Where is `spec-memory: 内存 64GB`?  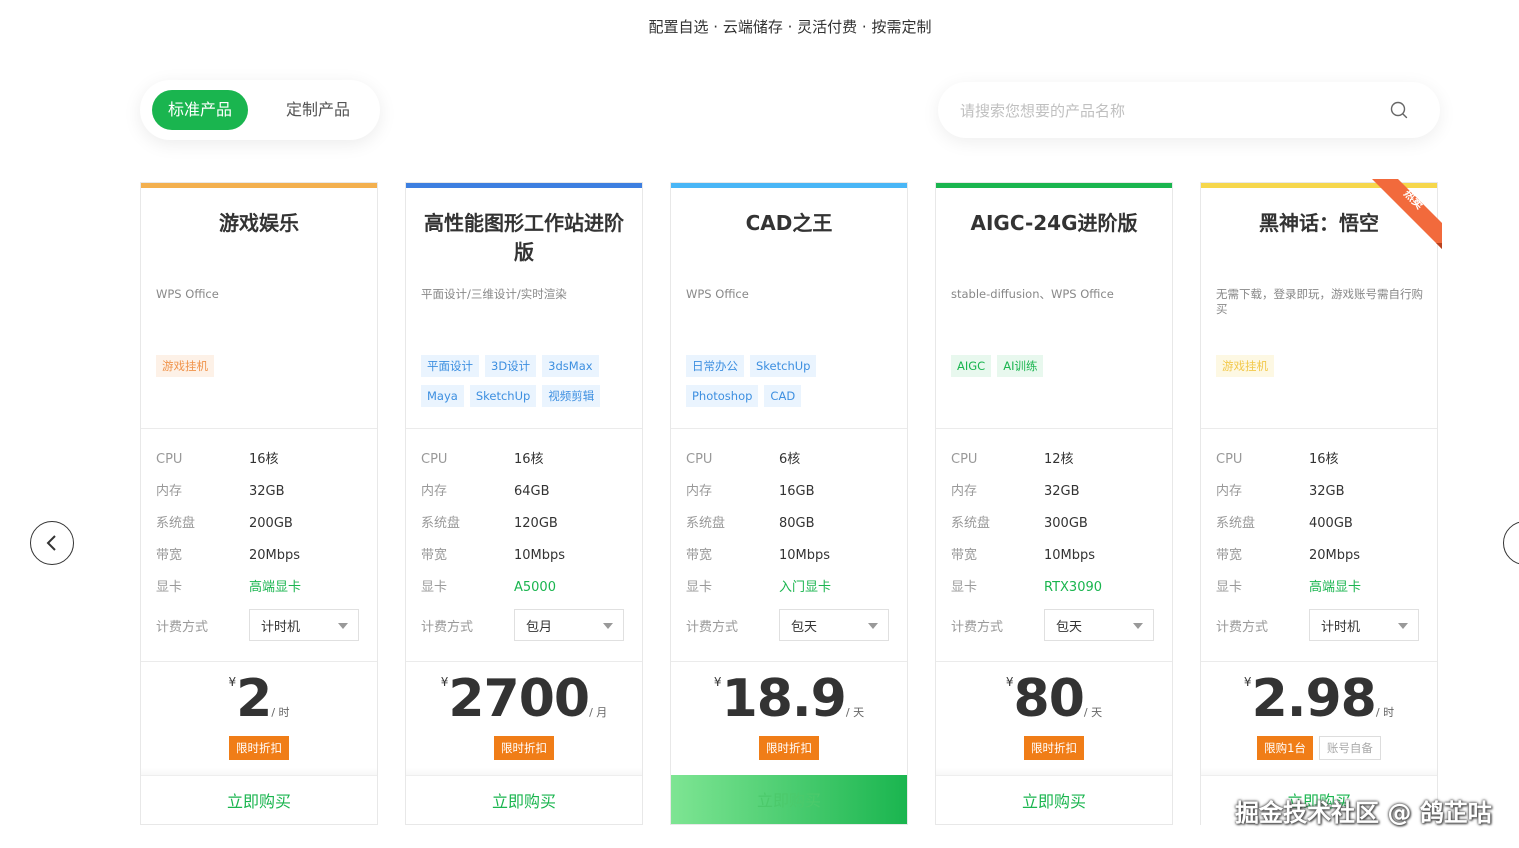
spec-memory: 内存 64GB is located at coordinates (485, 491).